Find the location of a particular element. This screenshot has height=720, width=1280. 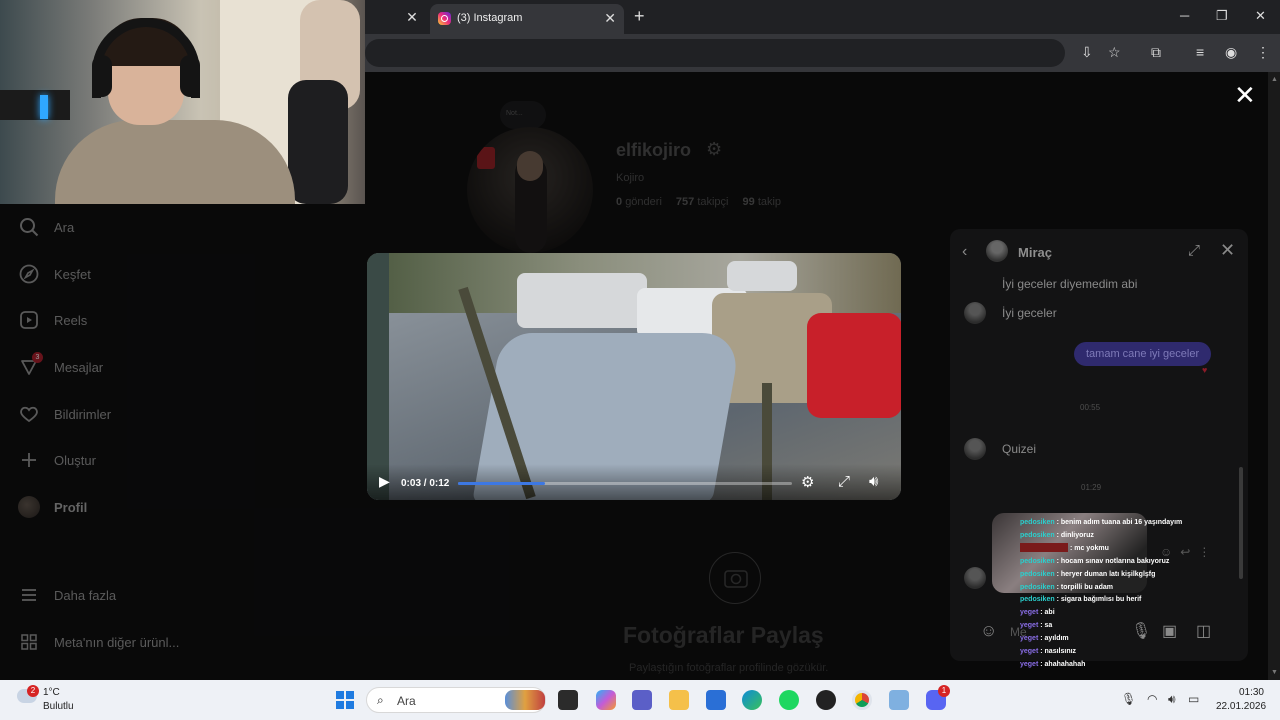

window-close-button: ✕ is located at coordinates (1260, 16).